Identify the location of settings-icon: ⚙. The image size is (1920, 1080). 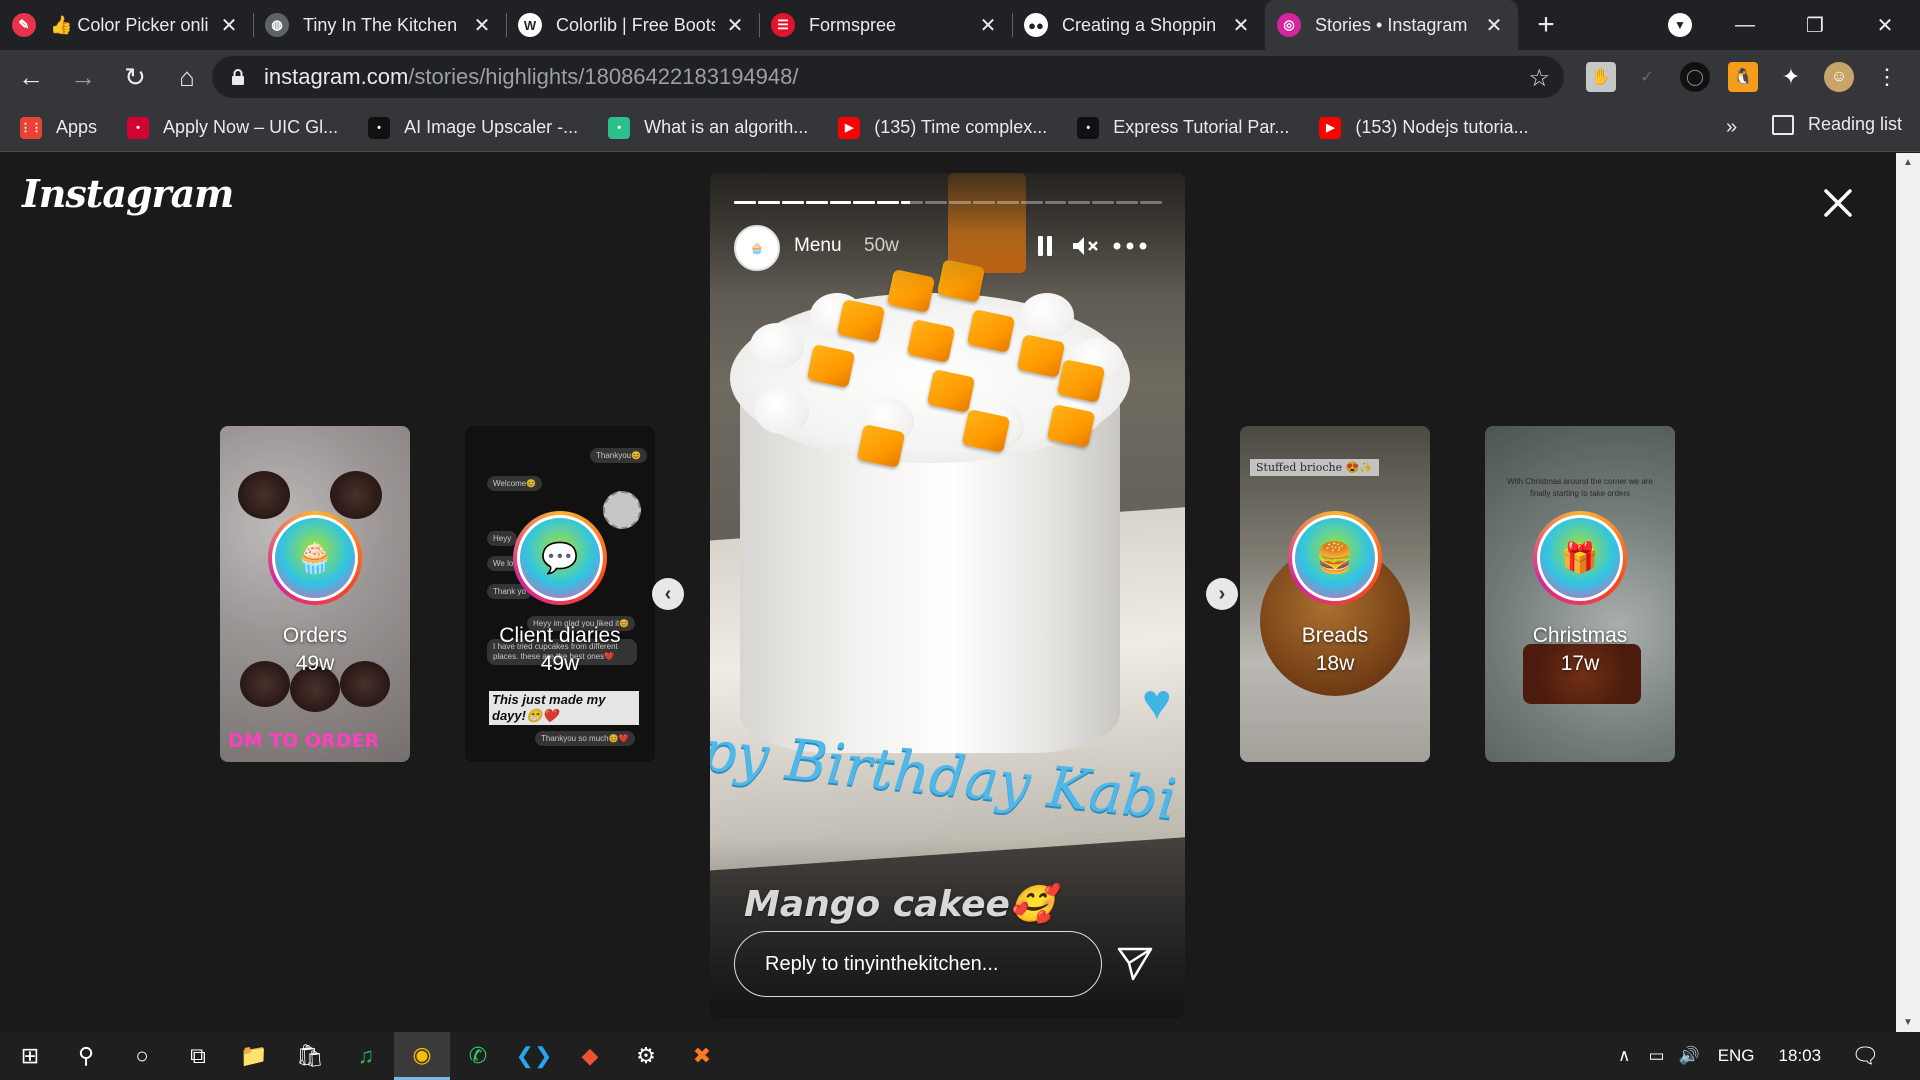
(646, 1056).